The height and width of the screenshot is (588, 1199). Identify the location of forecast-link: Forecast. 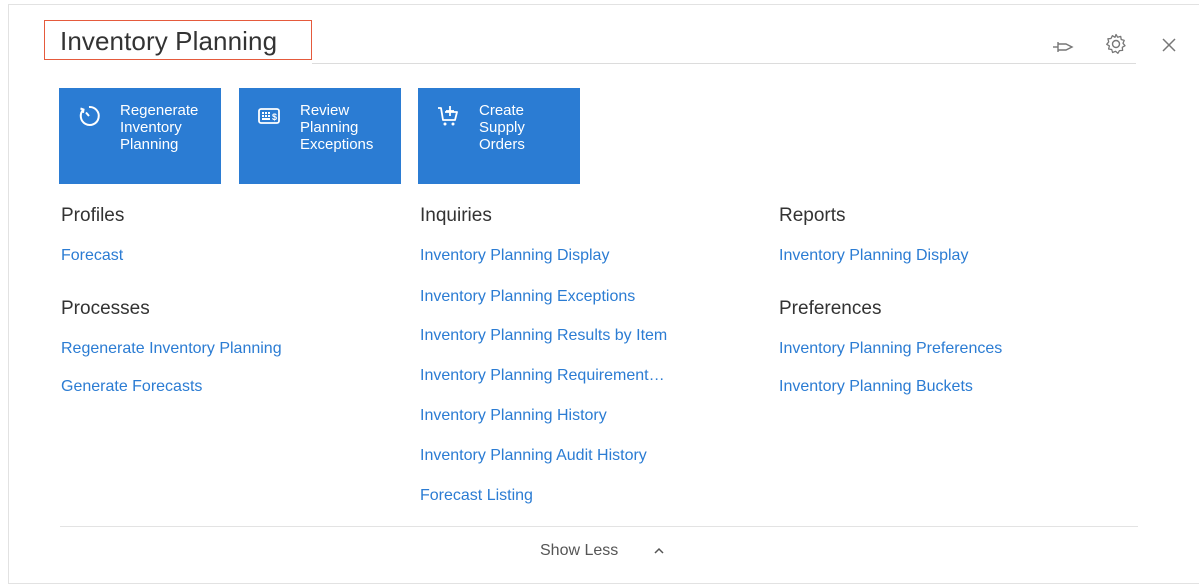
(92, 256).